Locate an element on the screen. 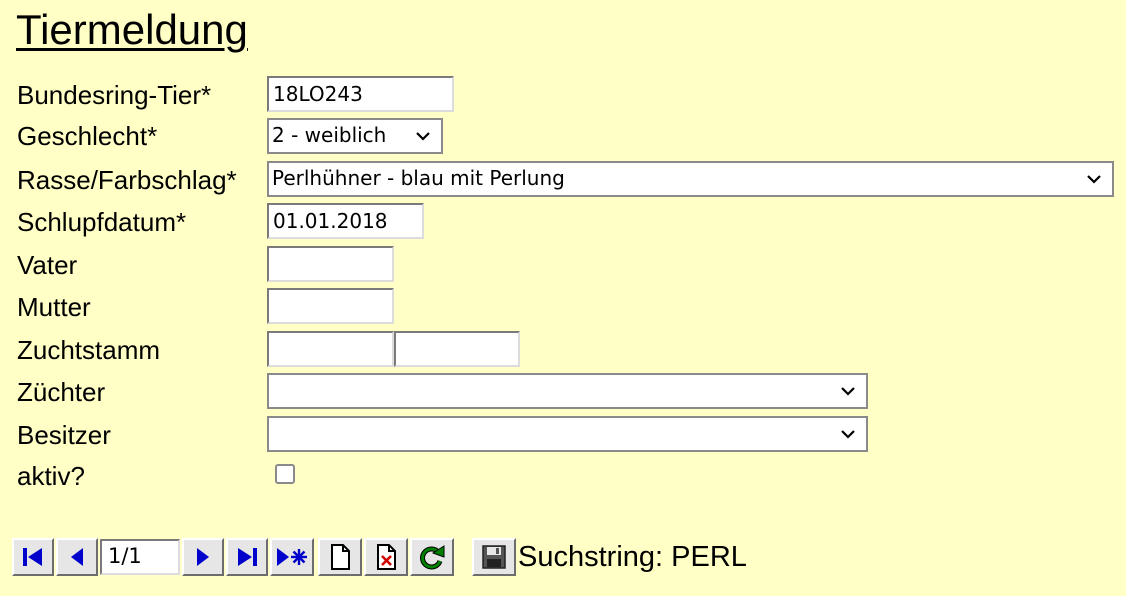 Image resolution: width=1126 pixels, height=596 pixels. hatch-label: Schlupfdatum* is located at coordinates (102, 222).